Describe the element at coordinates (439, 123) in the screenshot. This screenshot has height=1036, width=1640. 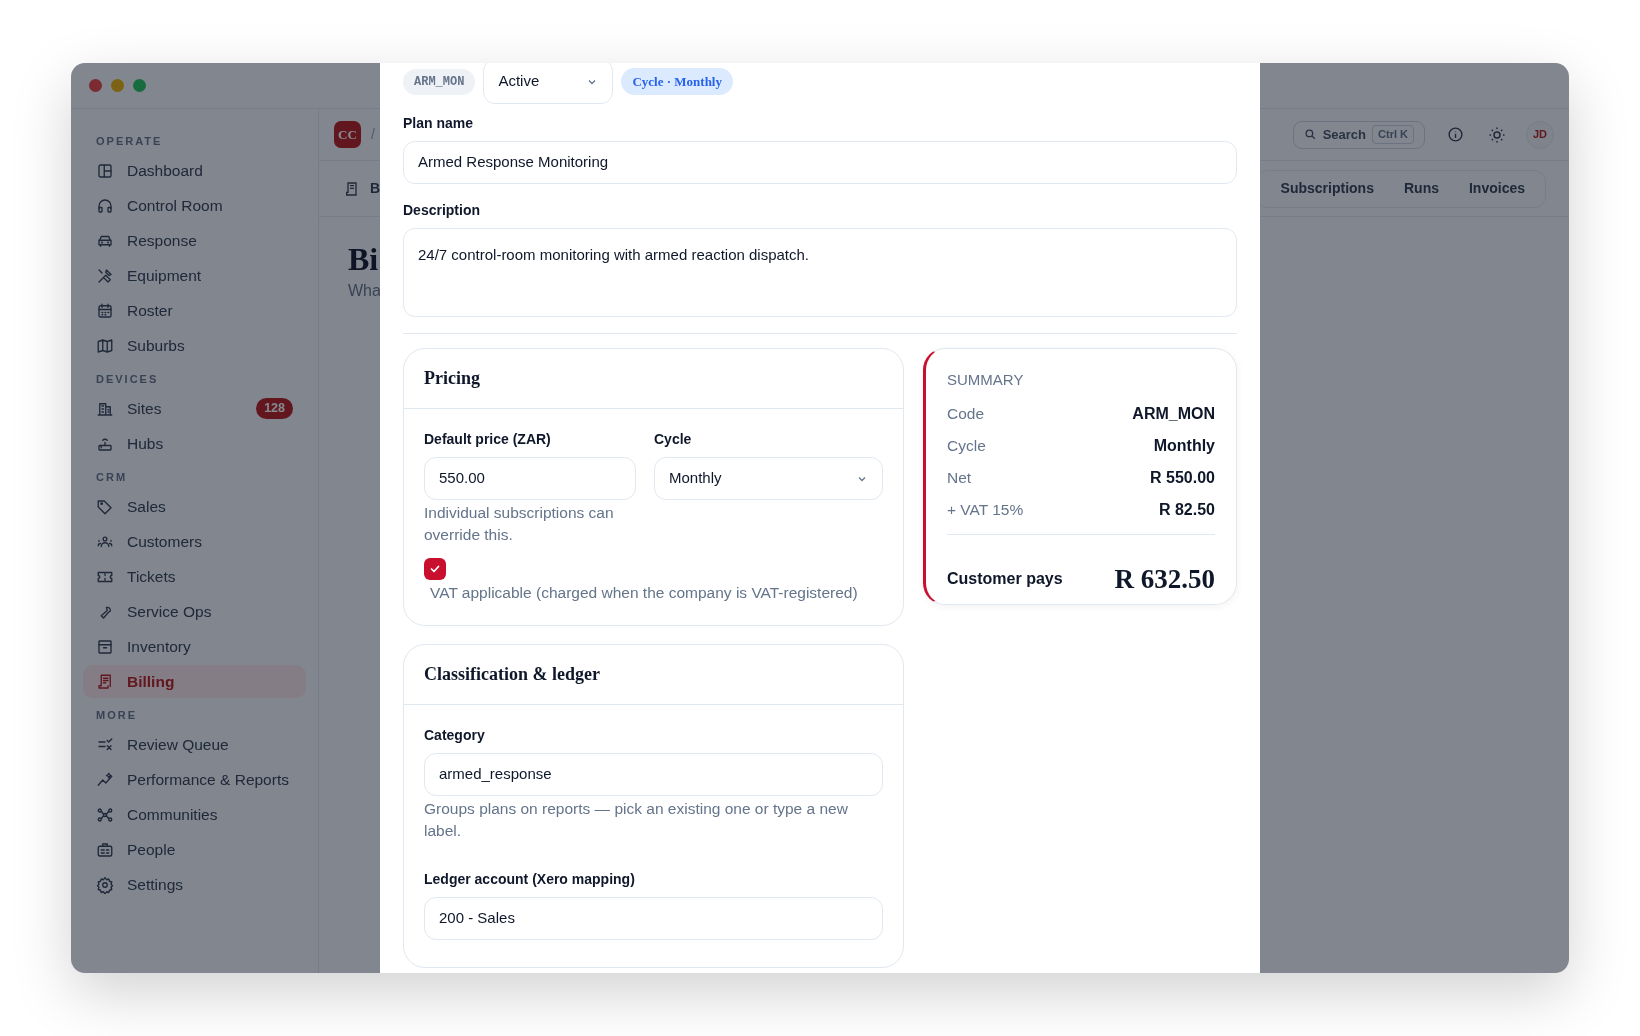
I see `field-label: Plan name` at that location.